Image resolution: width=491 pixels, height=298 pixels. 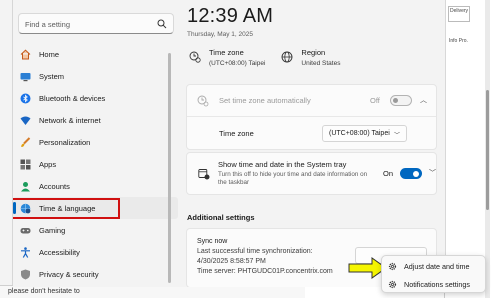 I want to click on sync-last-label: Last successful time synchronization:, so click(x=255, y=251).